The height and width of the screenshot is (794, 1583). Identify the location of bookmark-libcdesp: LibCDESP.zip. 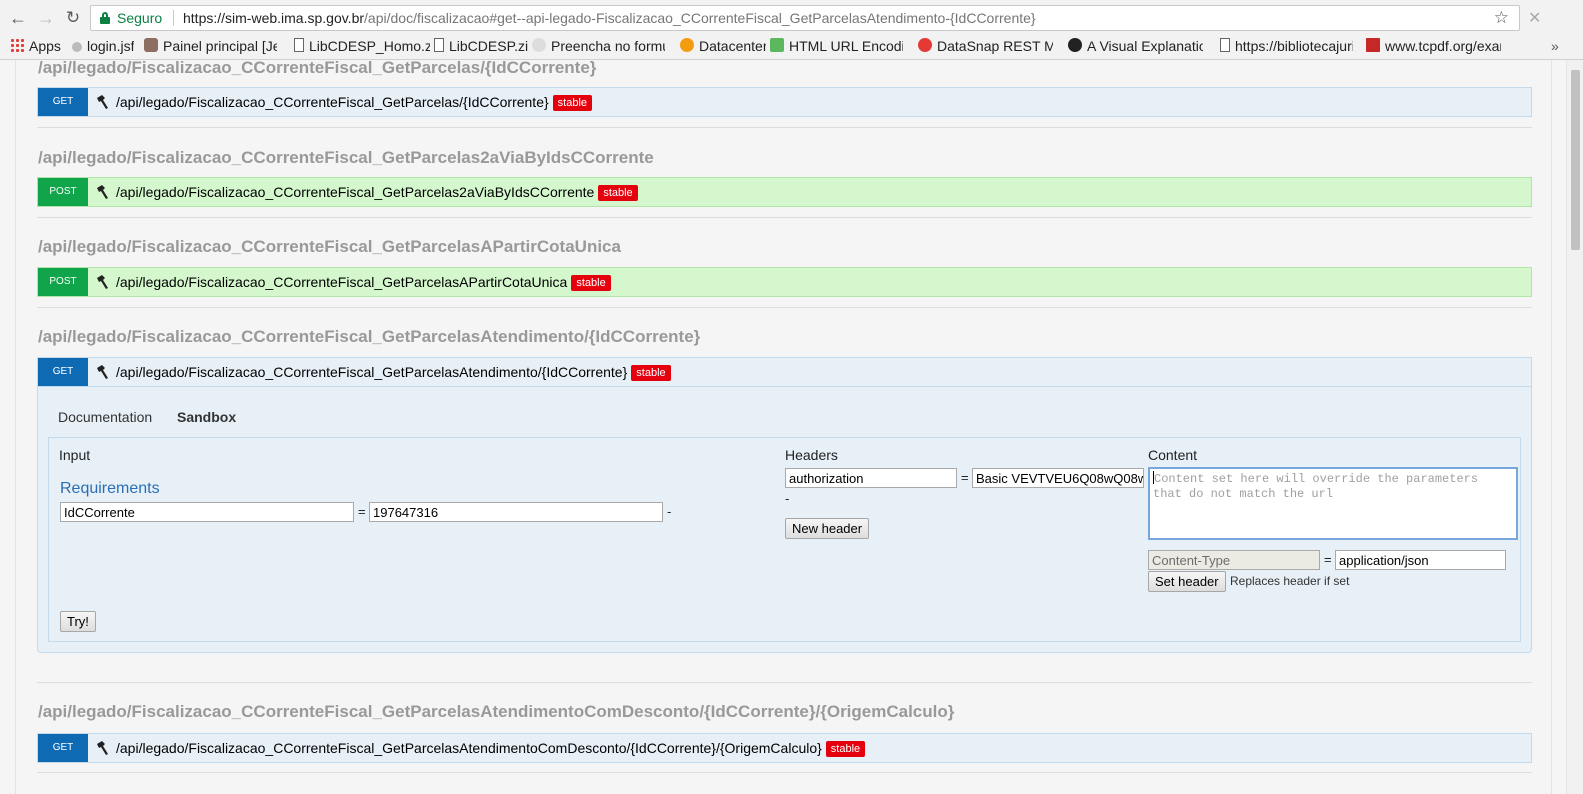
(480, 47).